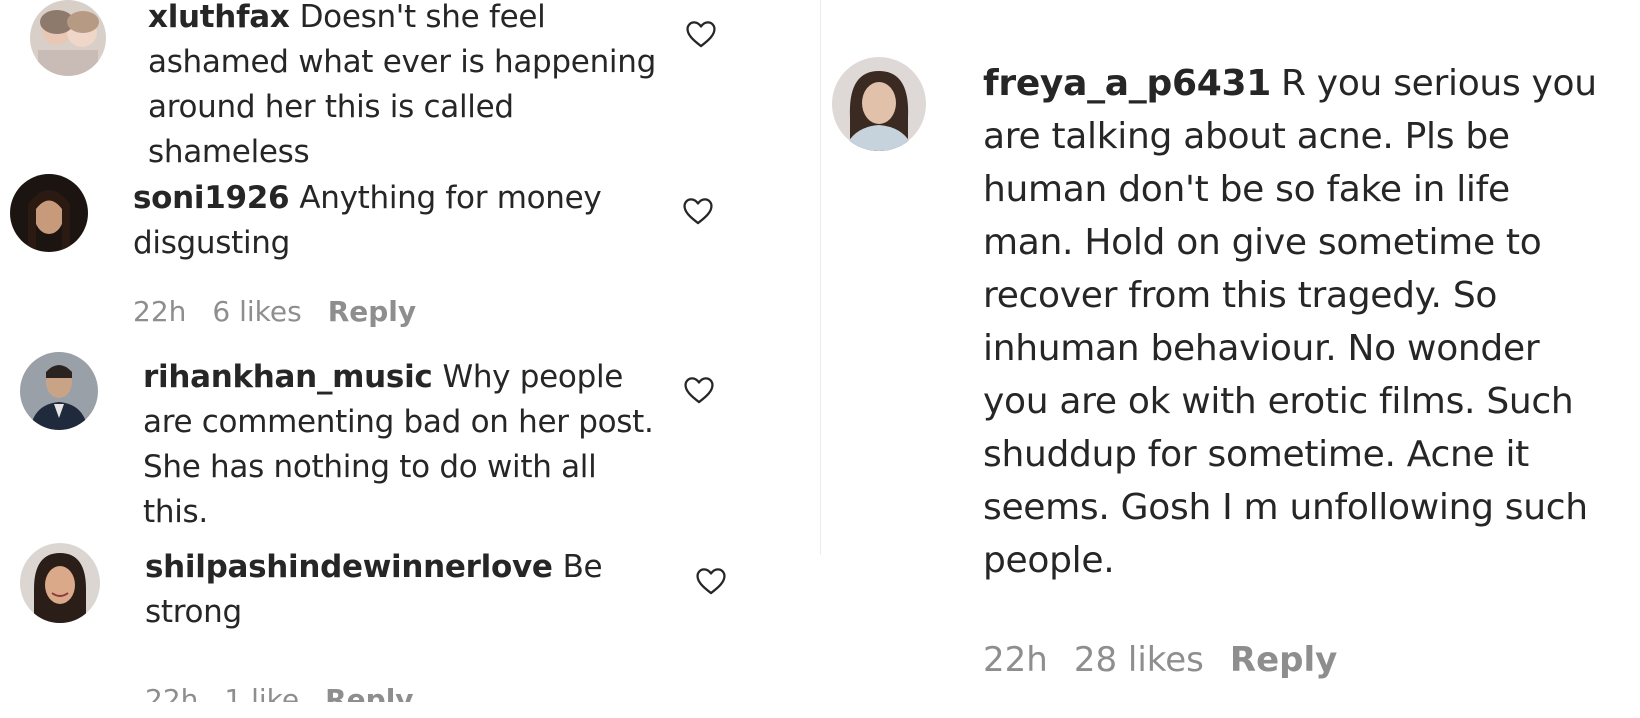  I want to click on comment-text: soni1926 Anything for money disgusting, so click(393, 221).